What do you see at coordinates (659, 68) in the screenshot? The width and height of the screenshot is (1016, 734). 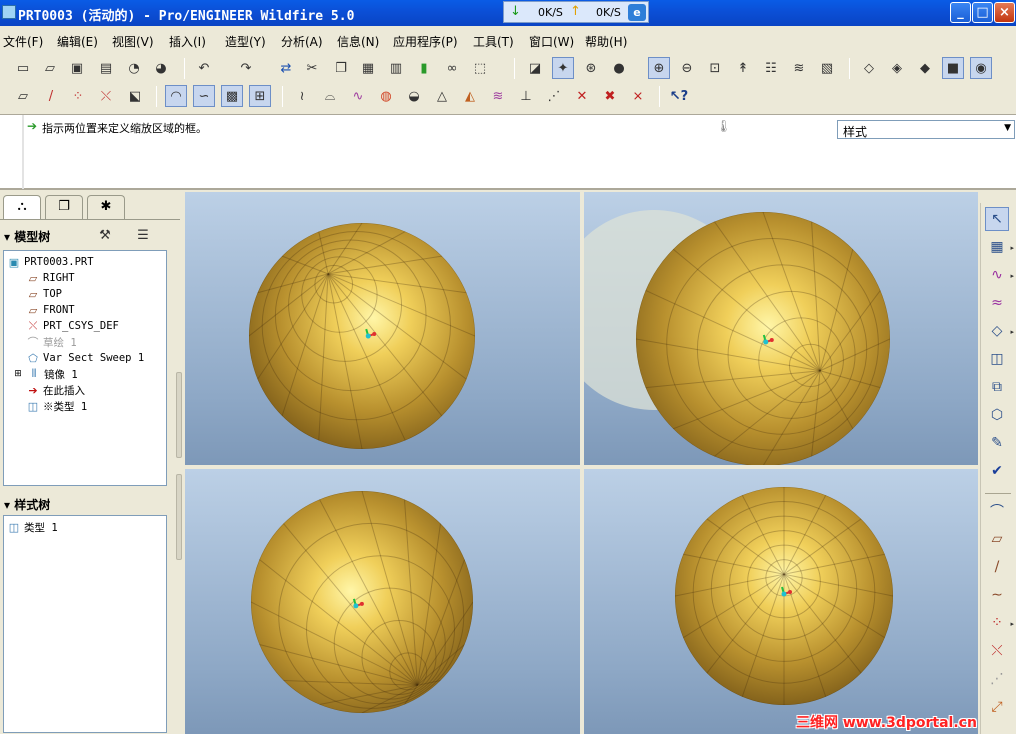 I see `zoom-in-icon: ⊕` at bounding box center [659, 68].